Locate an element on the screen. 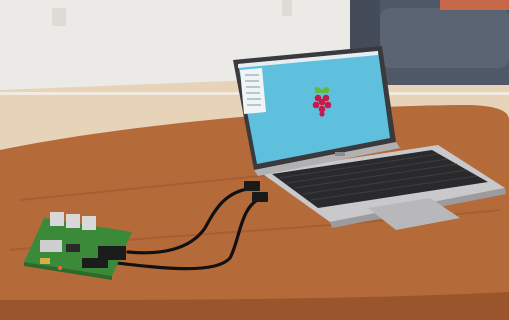 Image resolution: width=509 pixels, height=320 pixels. hdmi-connector is located at coordinates (260, 197).